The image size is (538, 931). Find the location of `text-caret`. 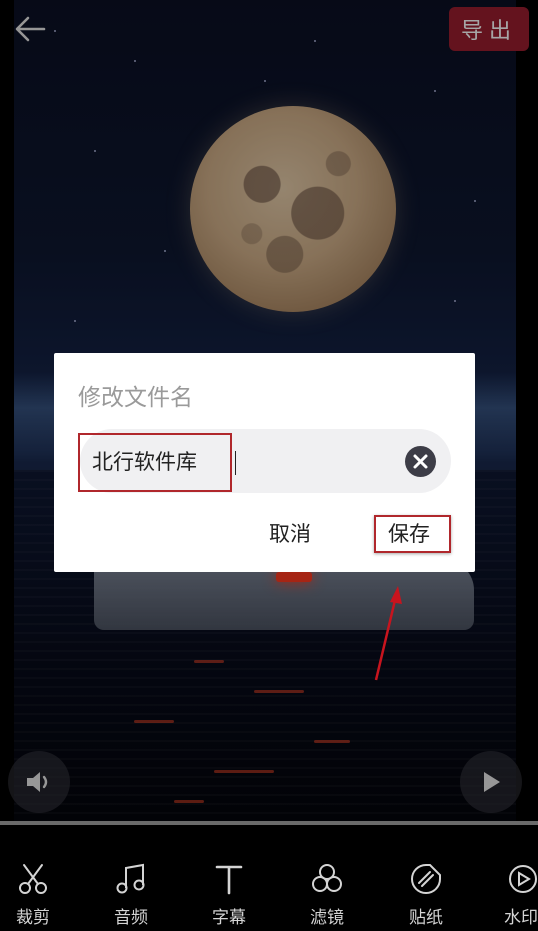

text-caret is located at coordinates (235, 463).